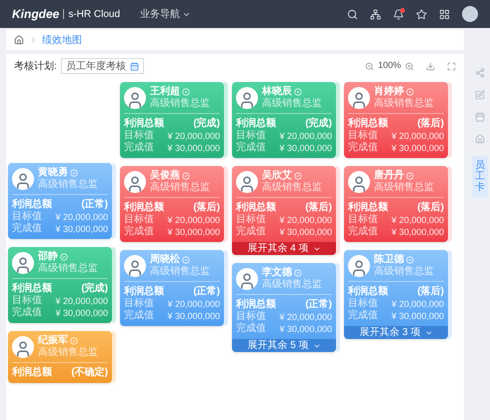  What do you see at coordinates (352, 14) in the screenshot?
I see `search-icon` at bounding box center [352, 14].